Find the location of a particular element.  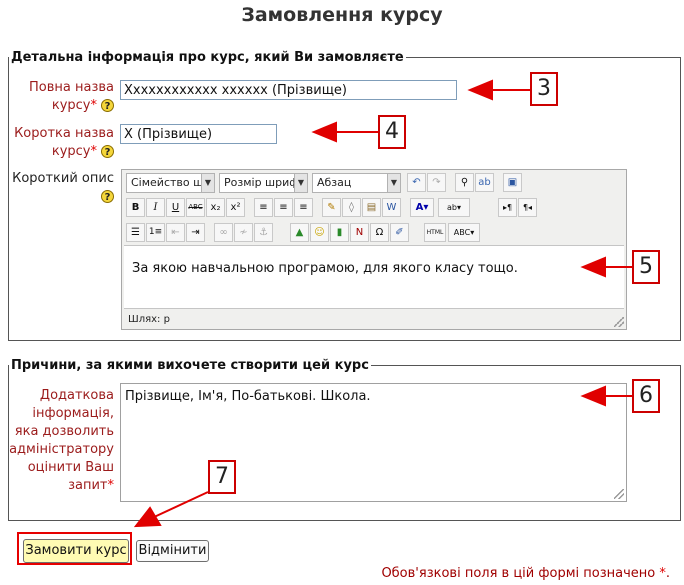

arrow-5-head is located at coordinates (593, 267).